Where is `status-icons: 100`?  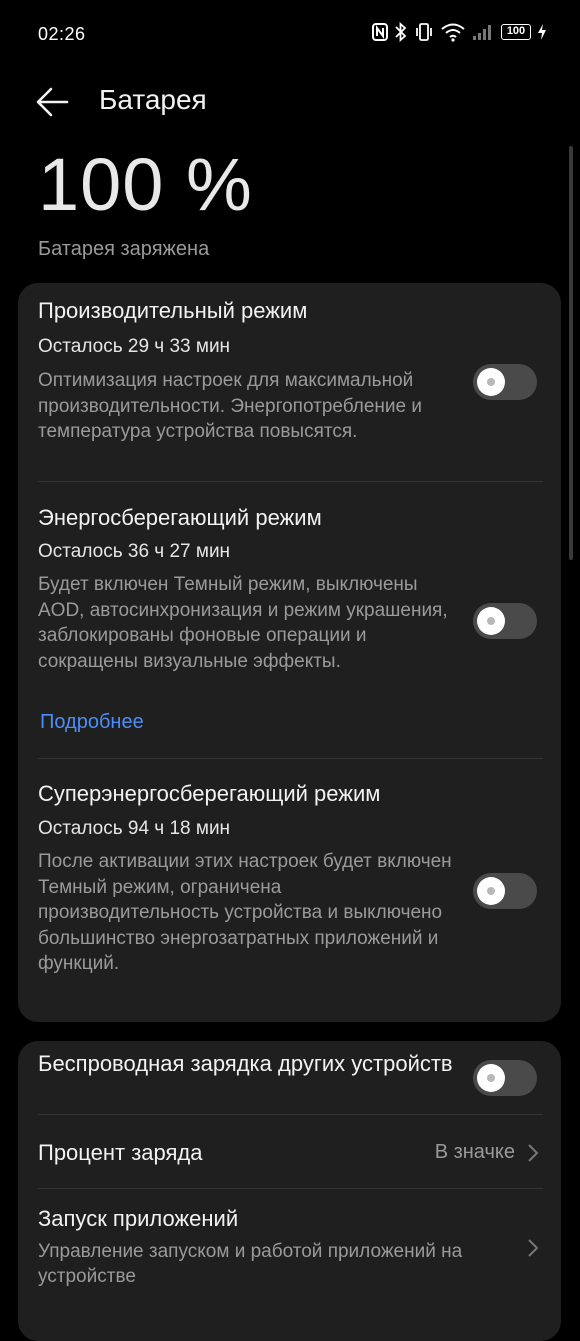 status-icons: 100 is located at coordinates (459, 32).